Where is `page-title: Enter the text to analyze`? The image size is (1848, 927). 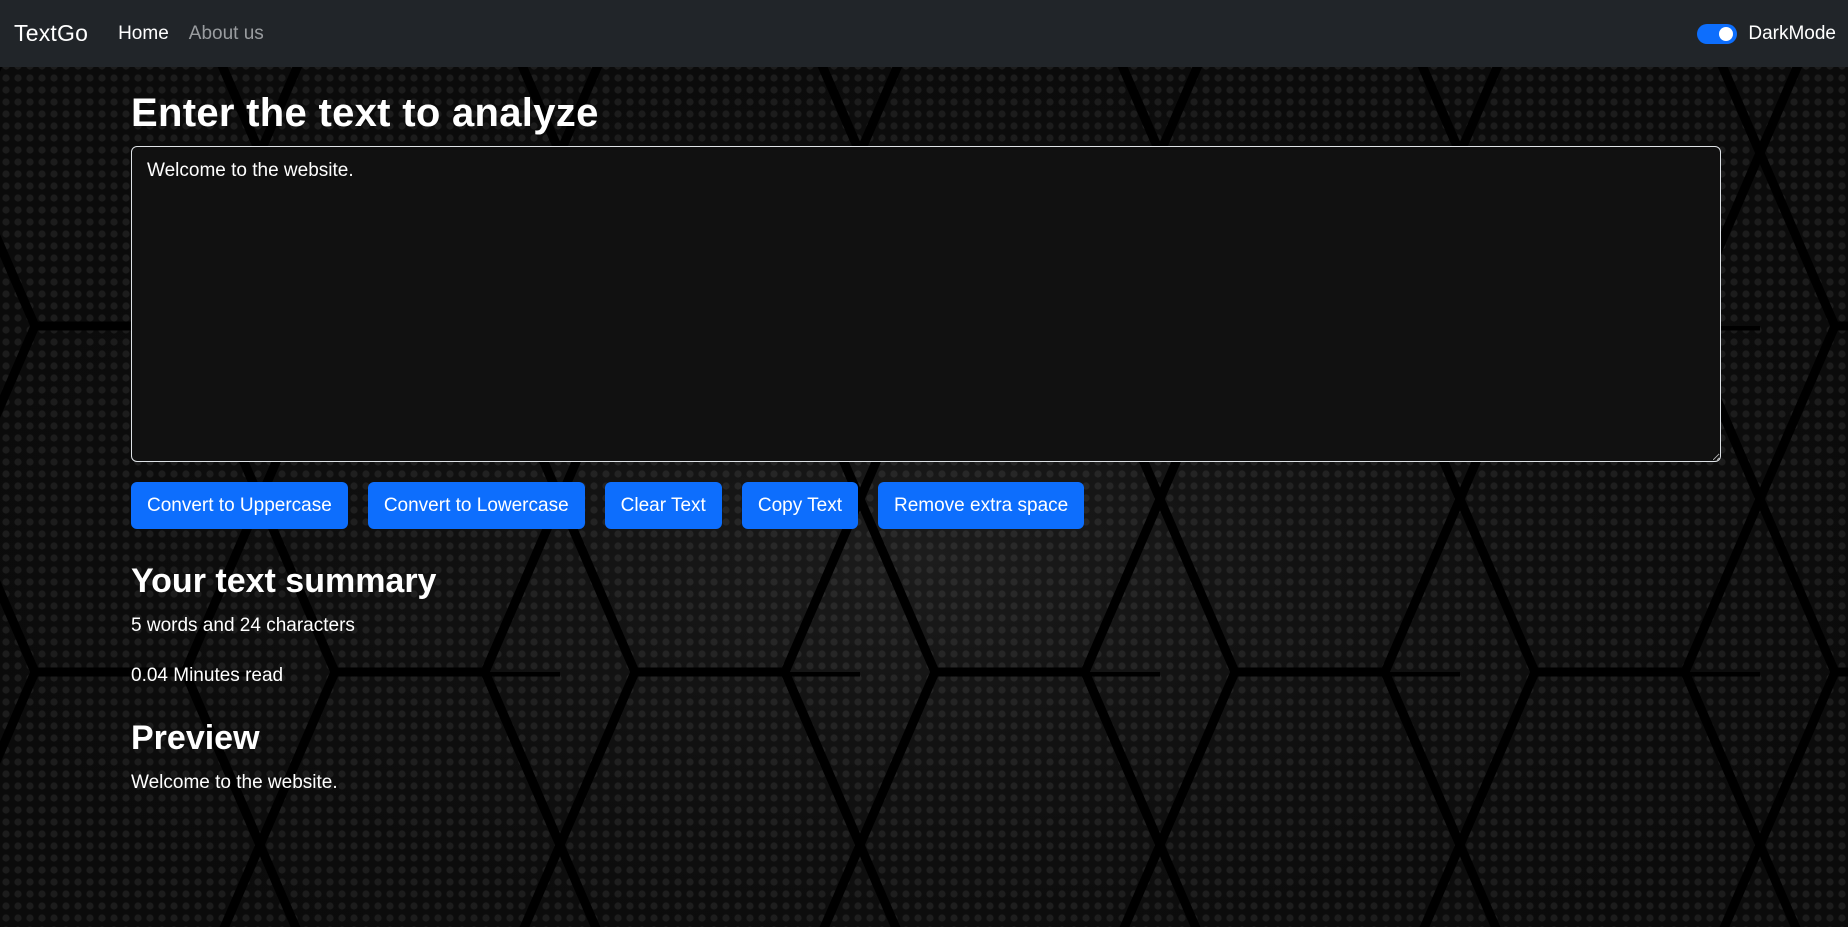 page-title: Enter the text to analyze is located at coordinates (365, 113).